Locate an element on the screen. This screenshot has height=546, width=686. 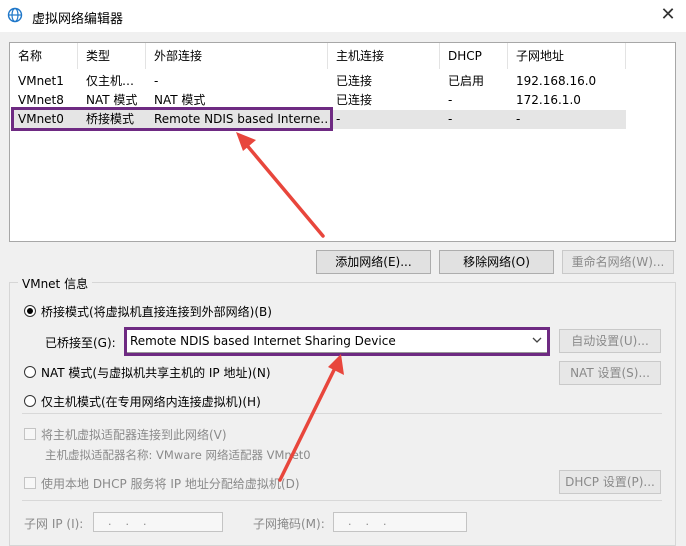
annotation-arrow-down is located at coordinates (311, 418).